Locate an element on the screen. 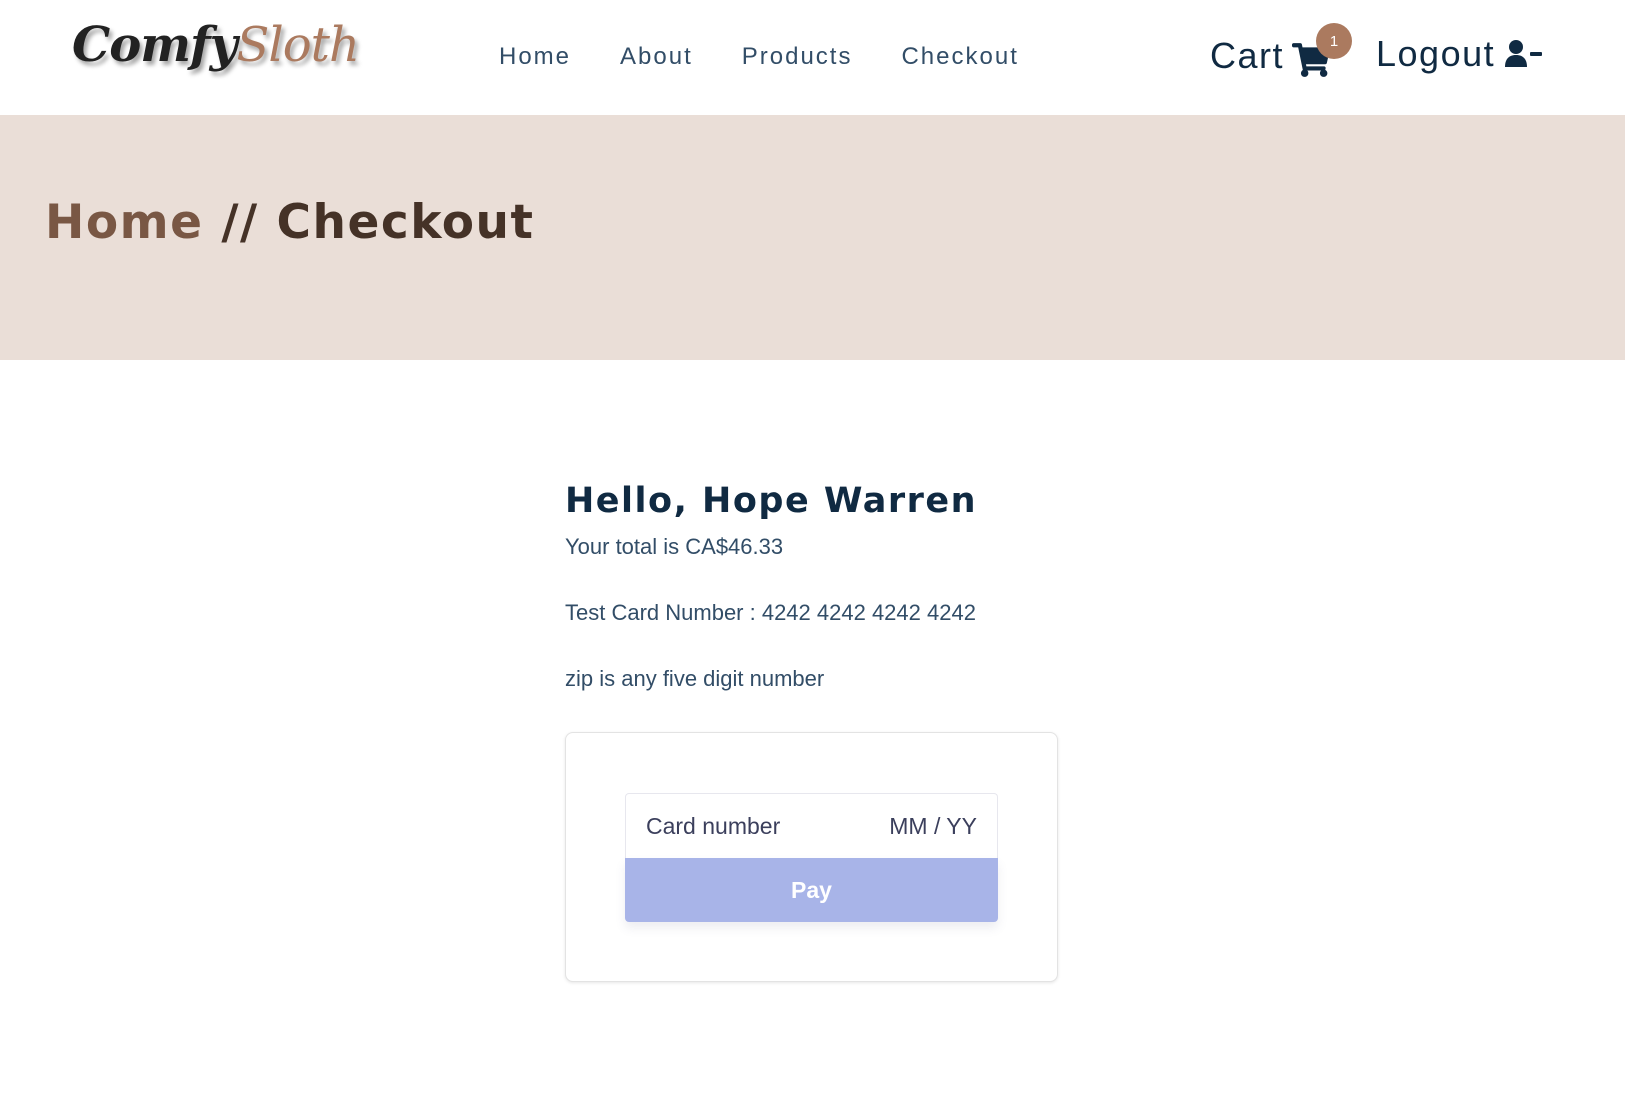  nav-item-about: About is located at coordinates (656, 57).